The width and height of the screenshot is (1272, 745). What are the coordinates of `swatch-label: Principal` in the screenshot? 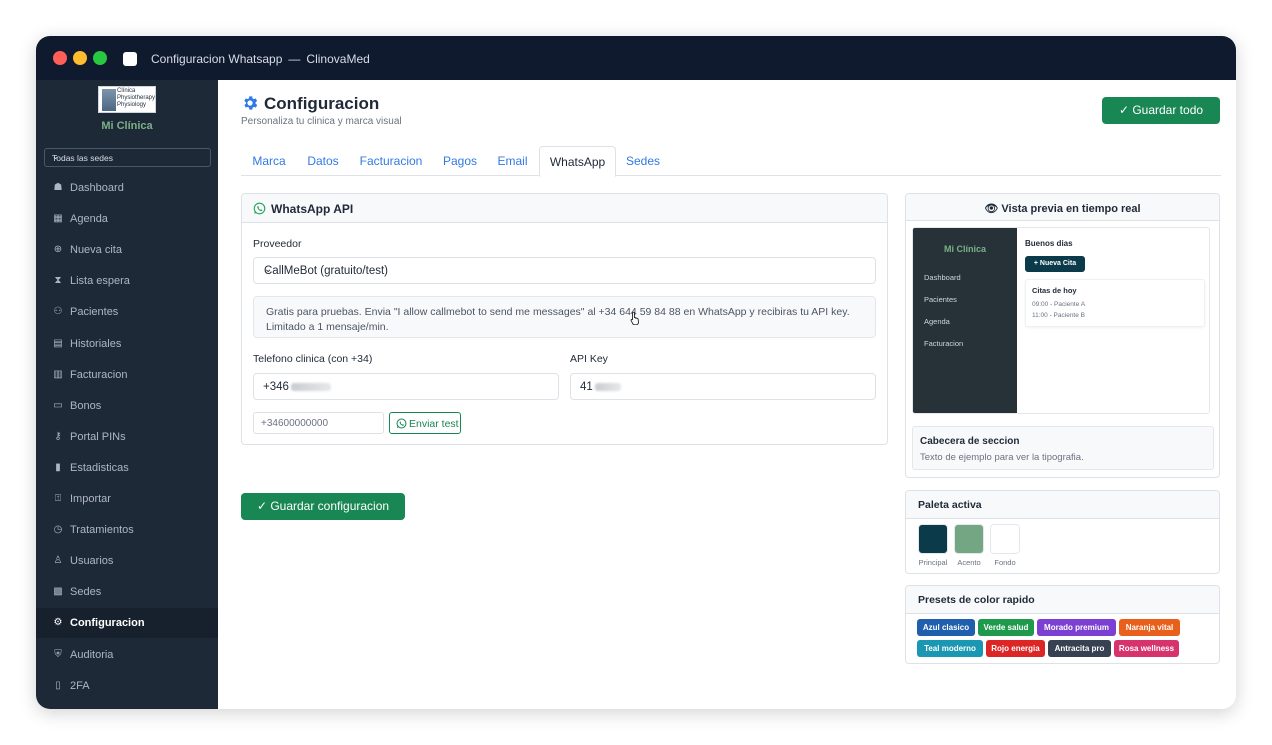 It's located at (933, 562).